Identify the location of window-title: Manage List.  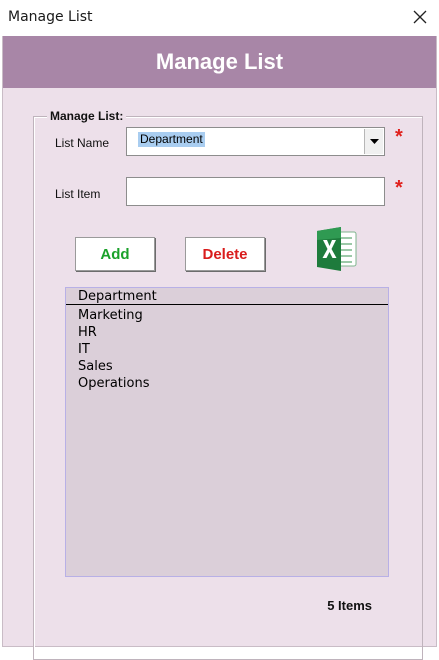
(50, 17).